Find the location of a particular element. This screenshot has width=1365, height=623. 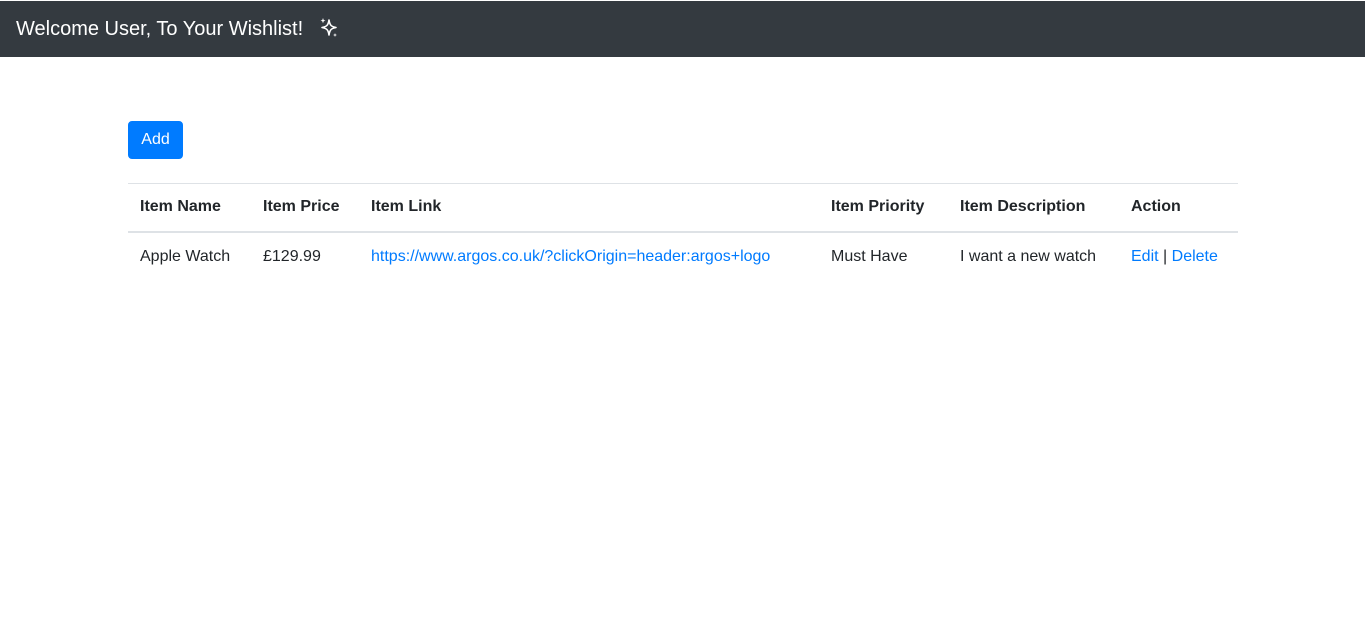

cell-item-price: £129.99 is located at coordinates (292, 256).